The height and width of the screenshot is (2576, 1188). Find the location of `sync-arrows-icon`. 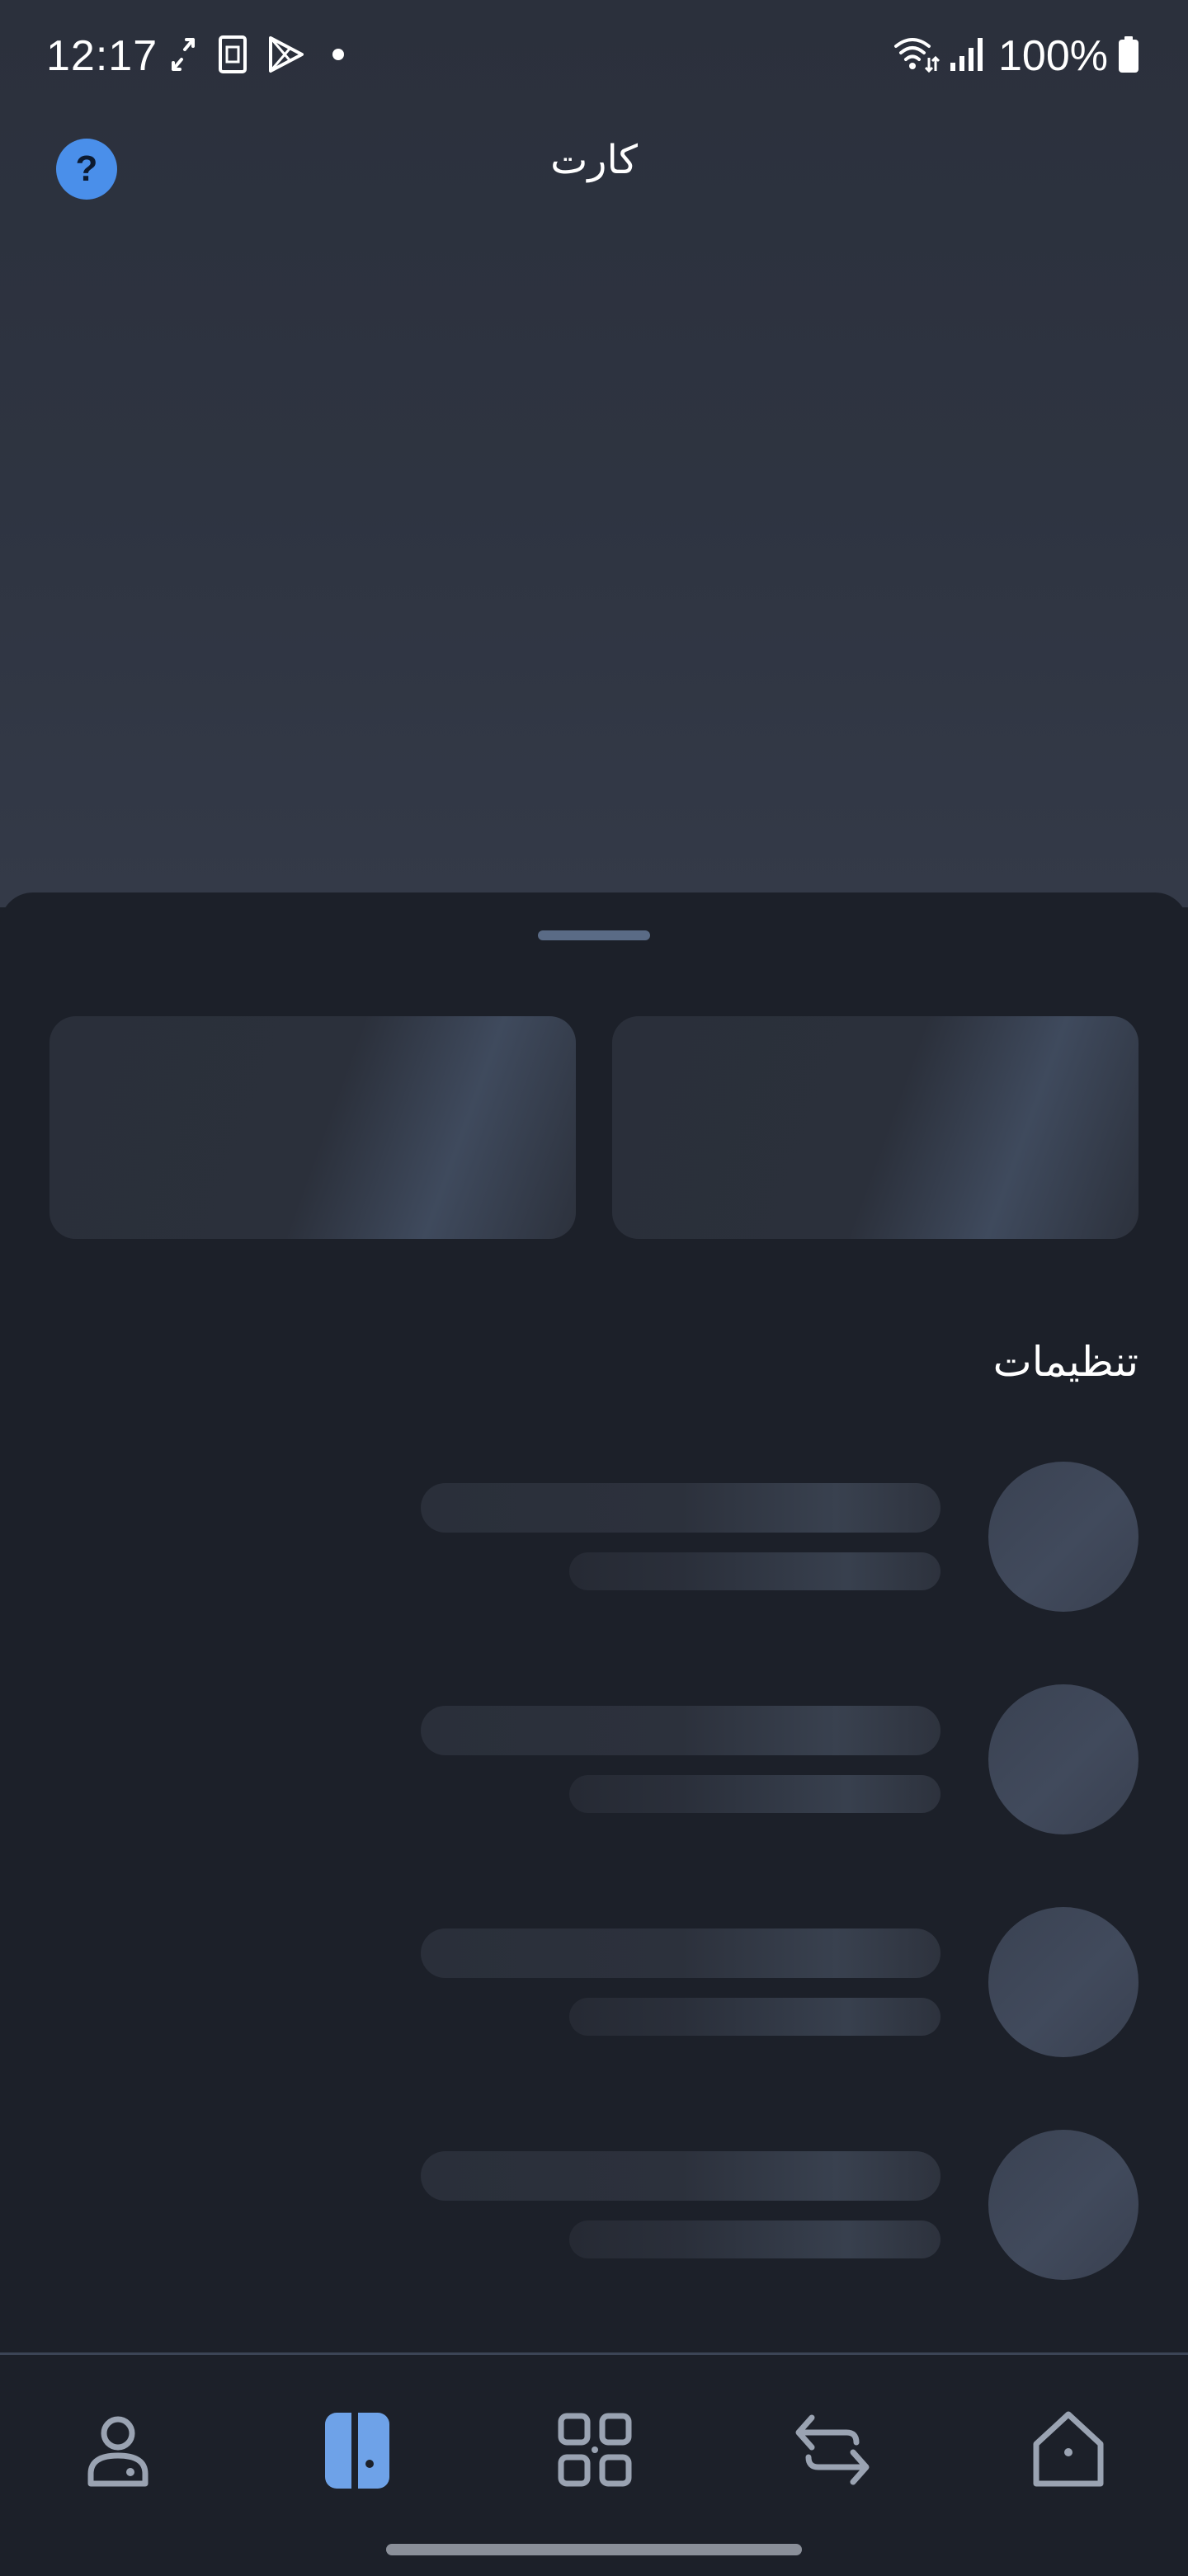

sync-arrows-icon is located at coordinates (183, 54).